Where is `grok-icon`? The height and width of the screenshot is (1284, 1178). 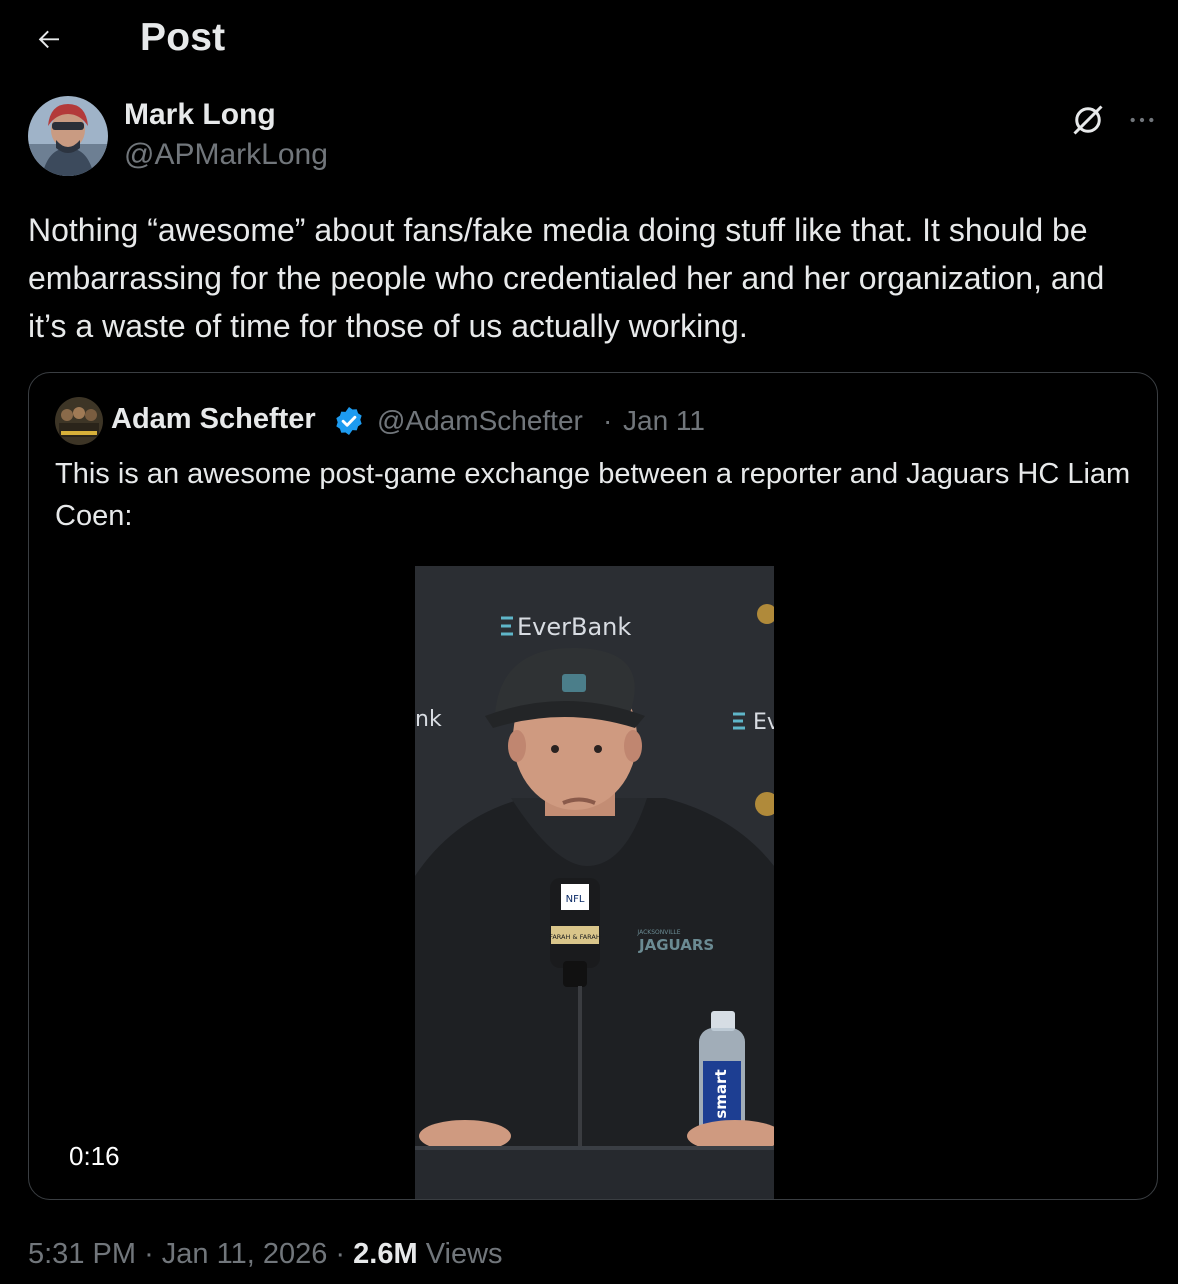
grok-icon is located at coordinates (1088, 120).